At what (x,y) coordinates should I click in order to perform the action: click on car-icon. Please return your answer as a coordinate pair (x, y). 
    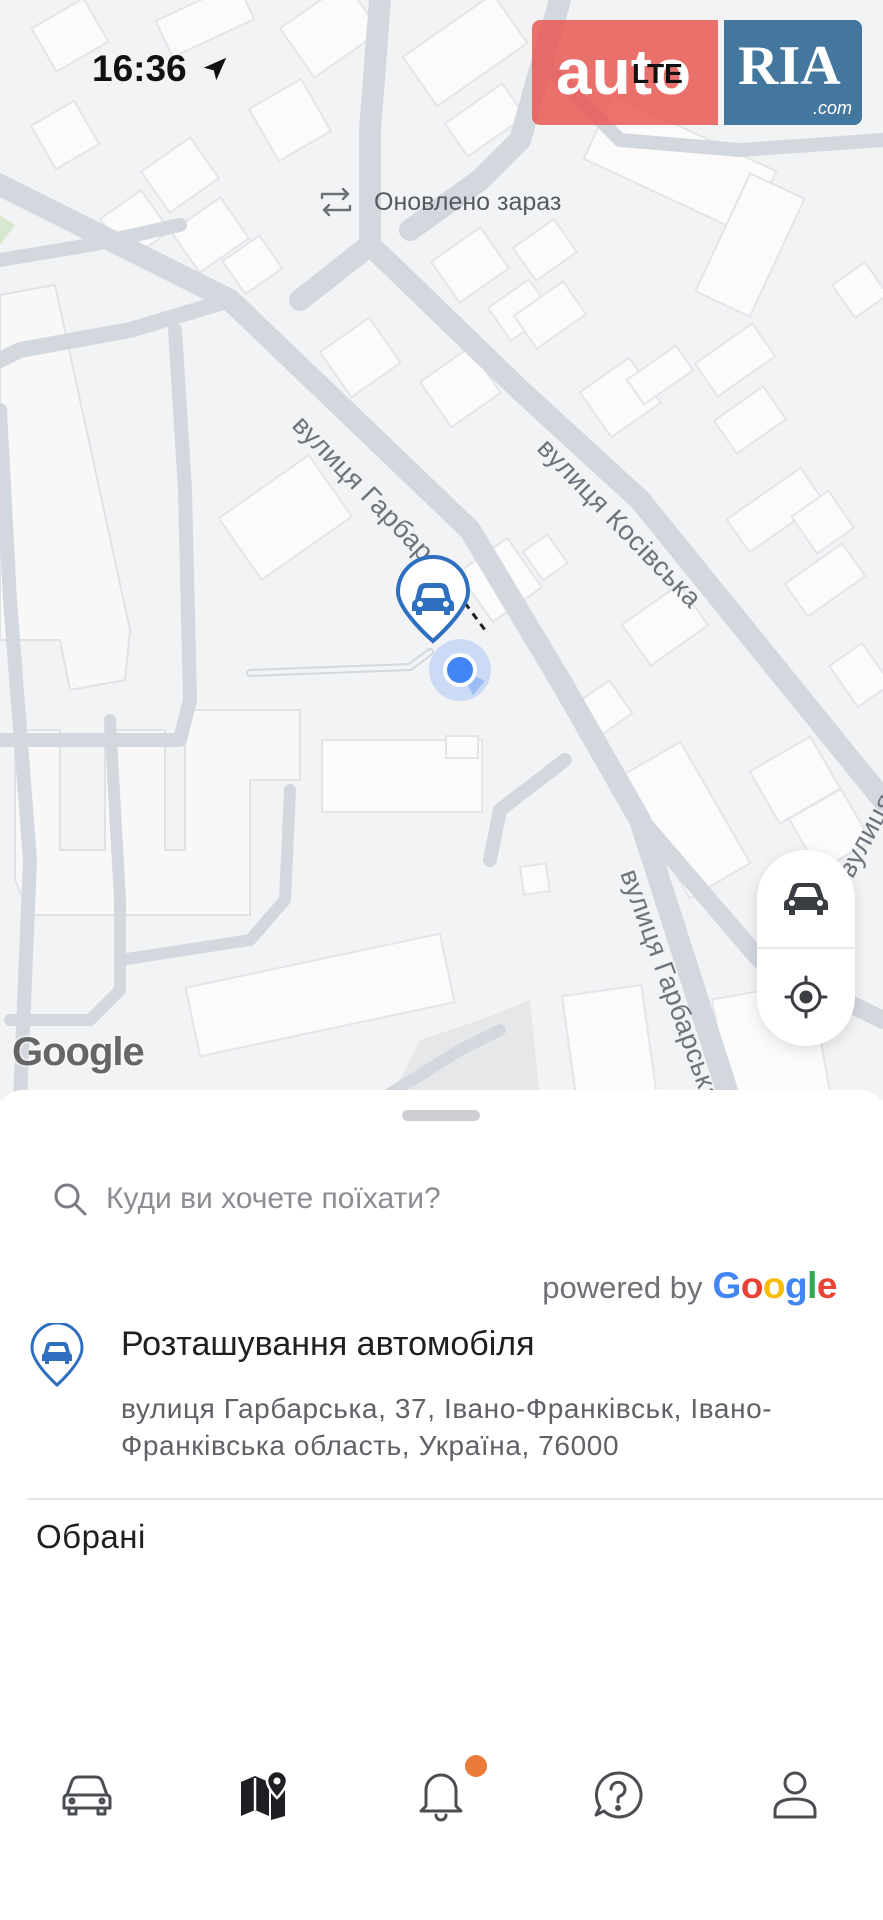
    Looking at the image, I should click on (806, 899).